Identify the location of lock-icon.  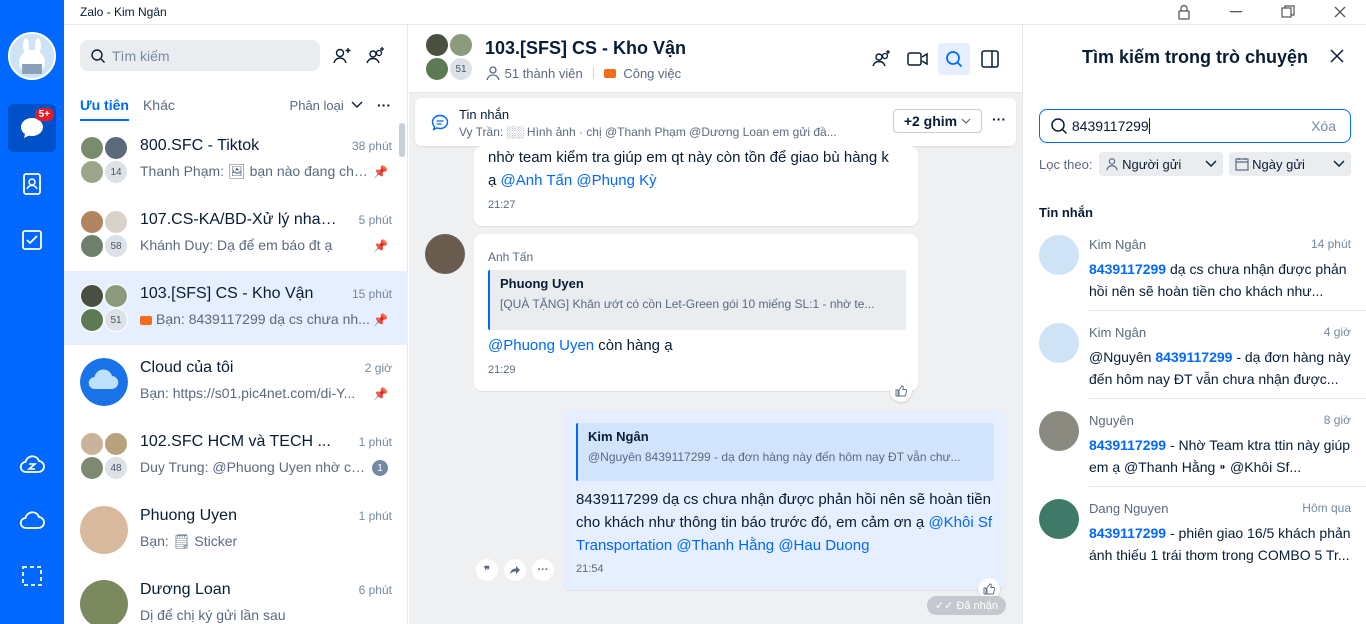
(1184, 12).